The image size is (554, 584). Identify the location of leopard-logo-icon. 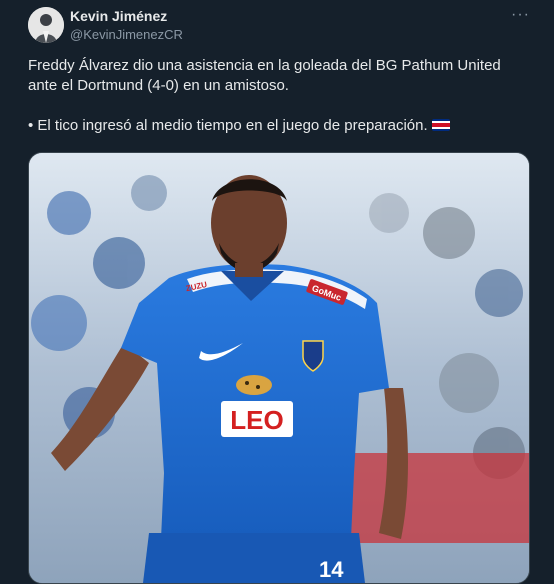
(254, 385).